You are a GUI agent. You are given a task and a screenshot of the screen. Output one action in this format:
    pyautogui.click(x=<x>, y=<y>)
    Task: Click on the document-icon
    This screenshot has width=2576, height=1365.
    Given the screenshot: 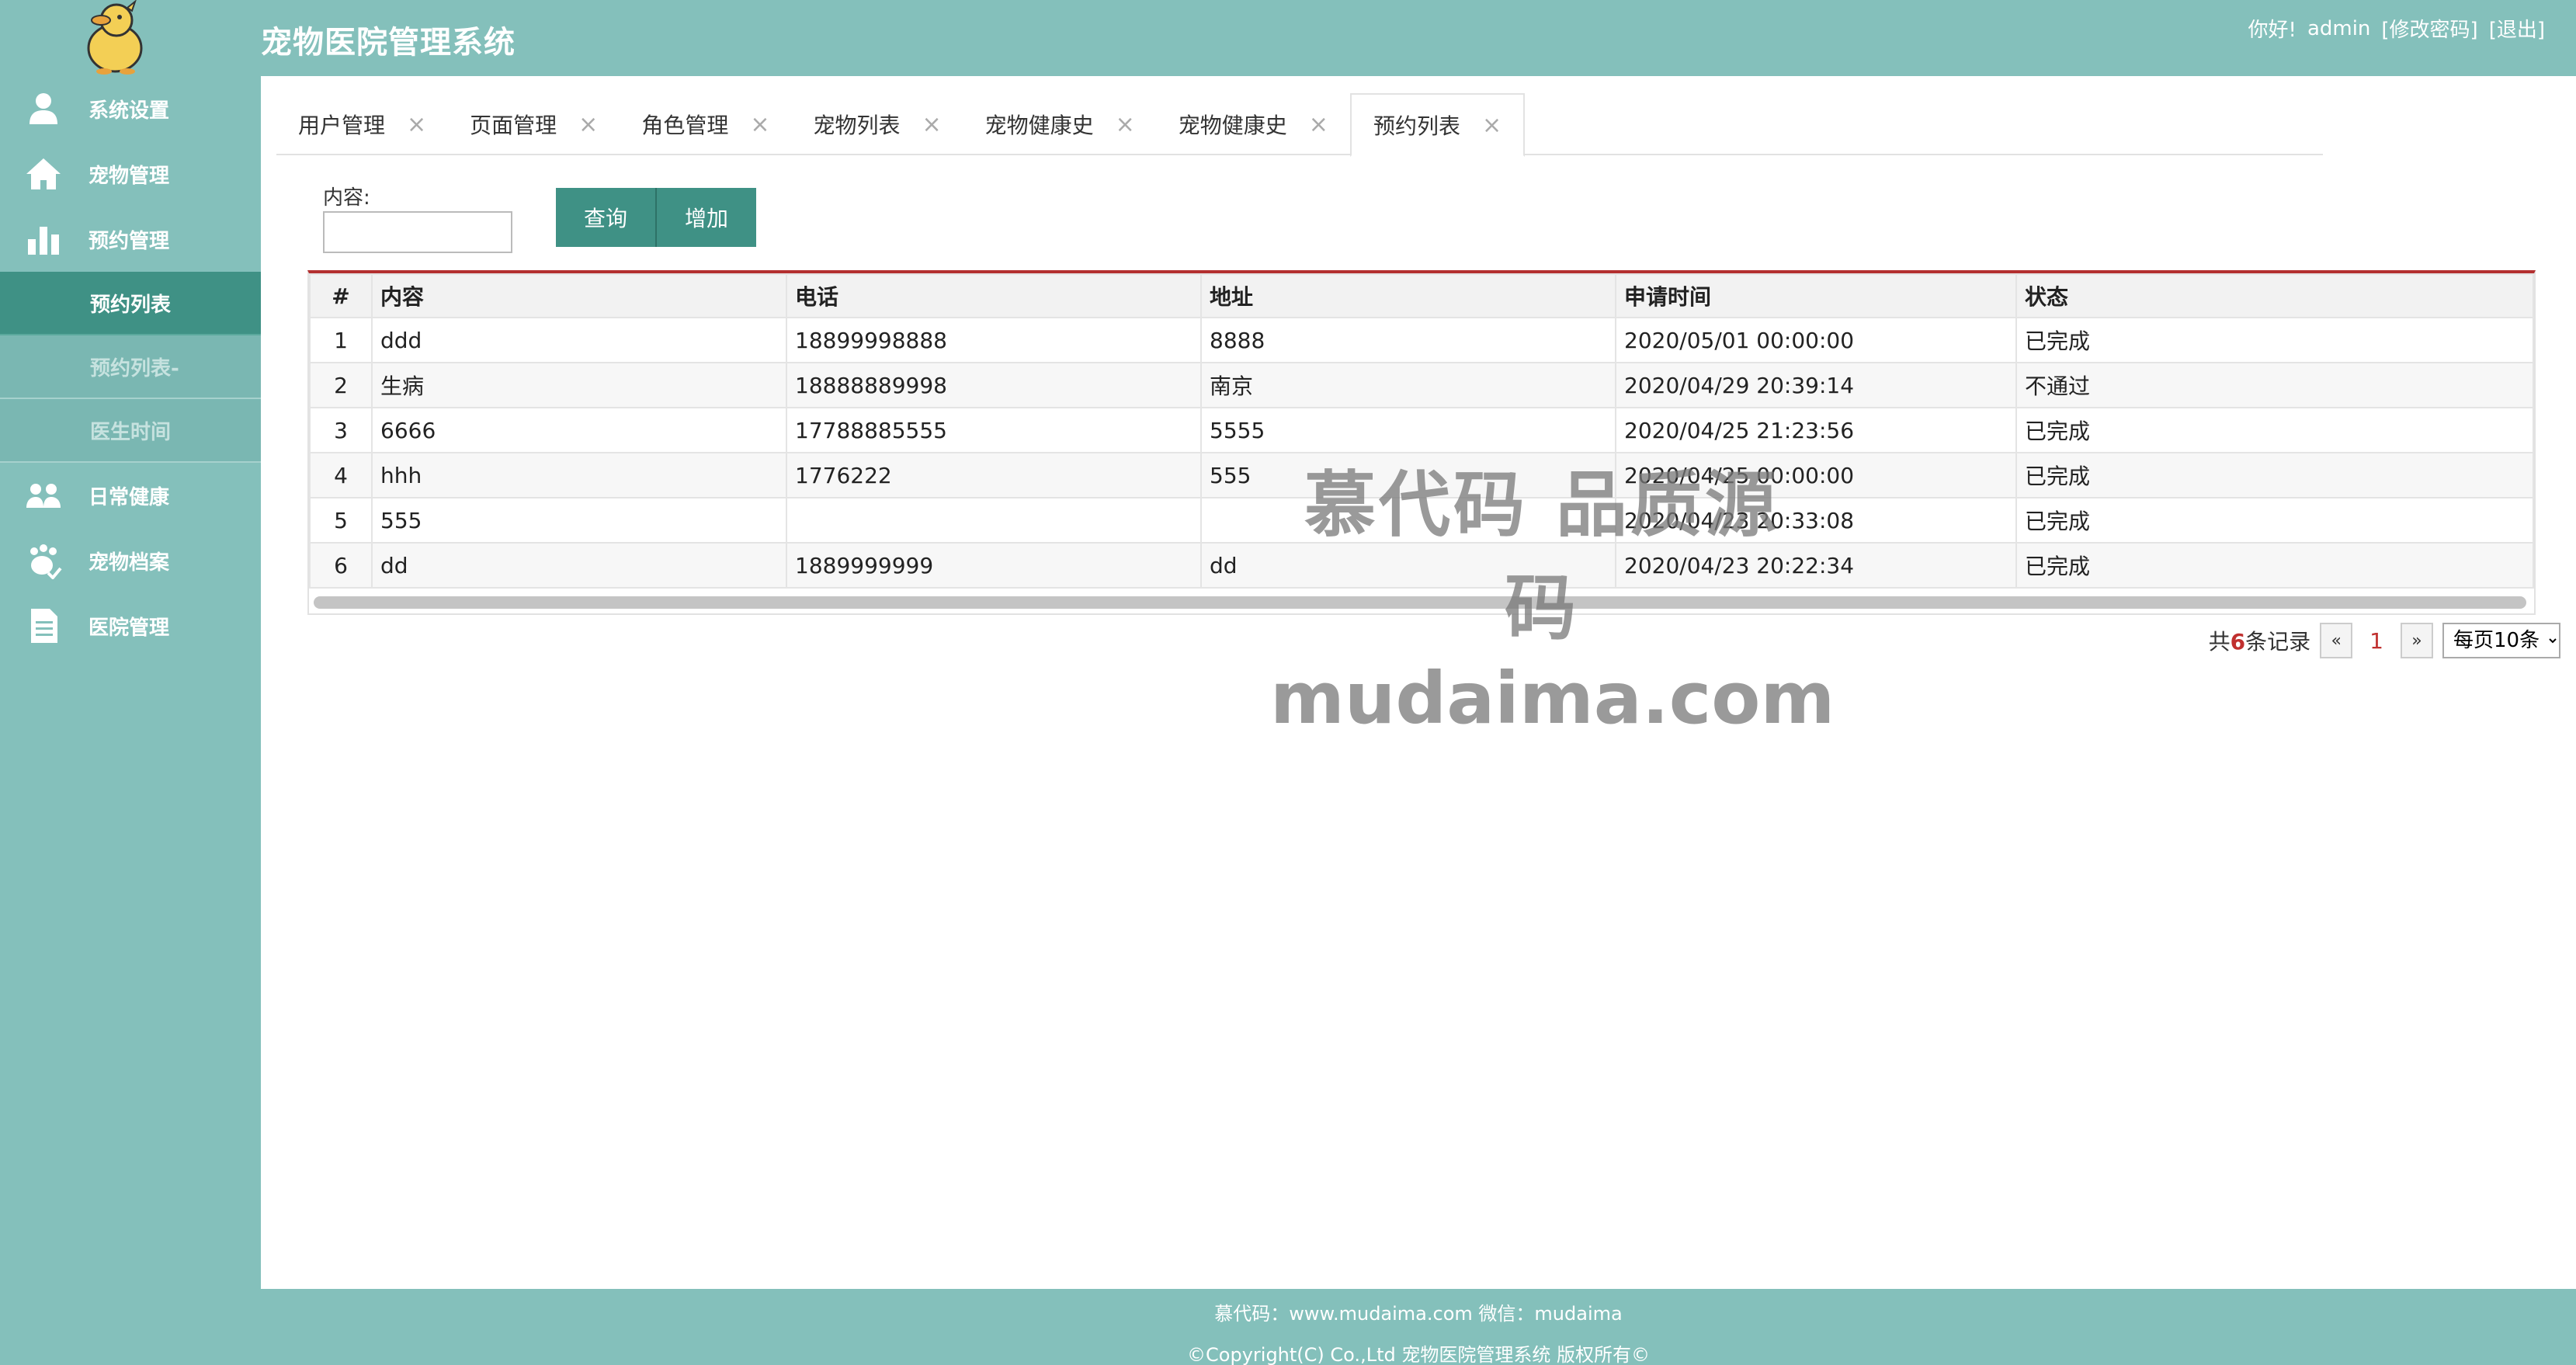 What is the action you would take?
    pyautogui.click(x=43, y=626)
    